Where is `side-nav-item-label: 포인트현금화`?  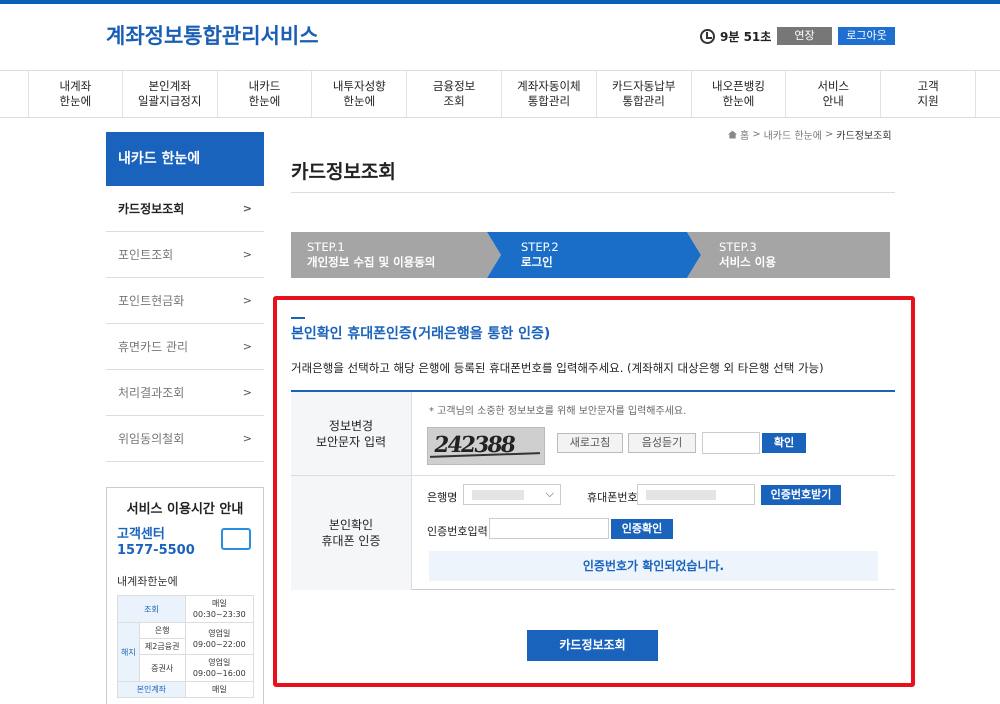 side-nav-item-label: 포인트현금화 is located at coordinates (151, 301).